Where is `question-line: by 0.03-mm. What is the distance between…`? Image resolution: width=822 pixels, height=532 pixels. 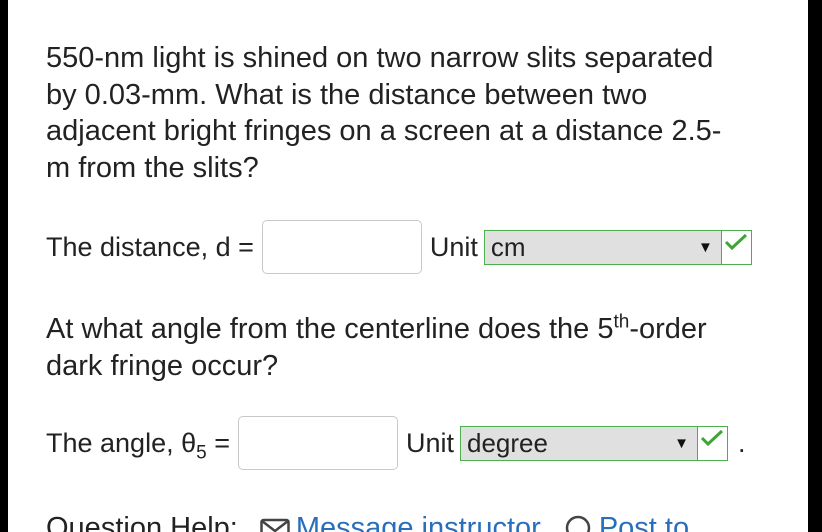
question-line: by 0.03-mm. What is the distance between… is located at coordinates (347, 94).